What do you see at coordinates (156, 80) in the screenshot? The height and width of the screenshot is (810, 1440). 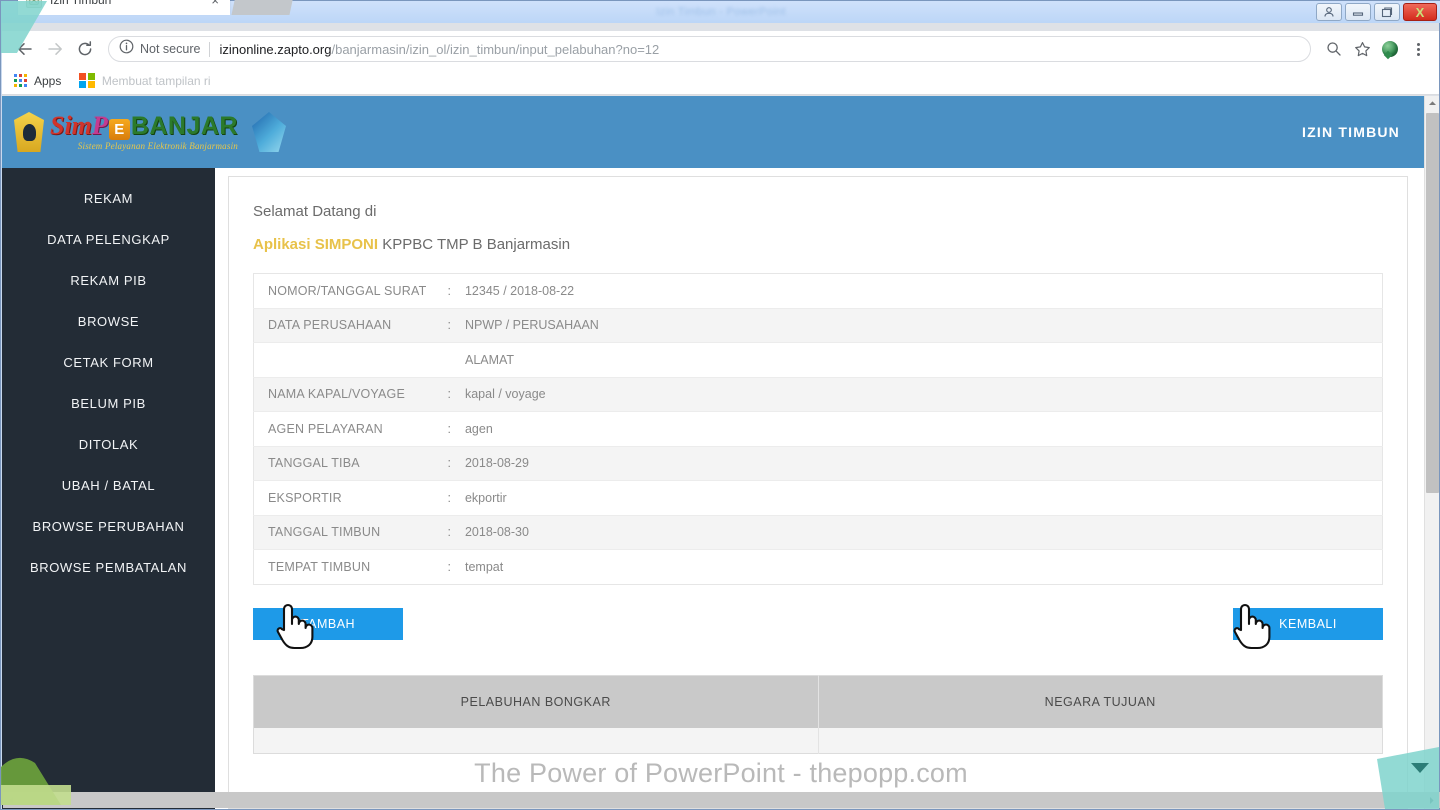 I see `bookmark-label: Membuat tampilan ri` at bounding box center [156, 80].